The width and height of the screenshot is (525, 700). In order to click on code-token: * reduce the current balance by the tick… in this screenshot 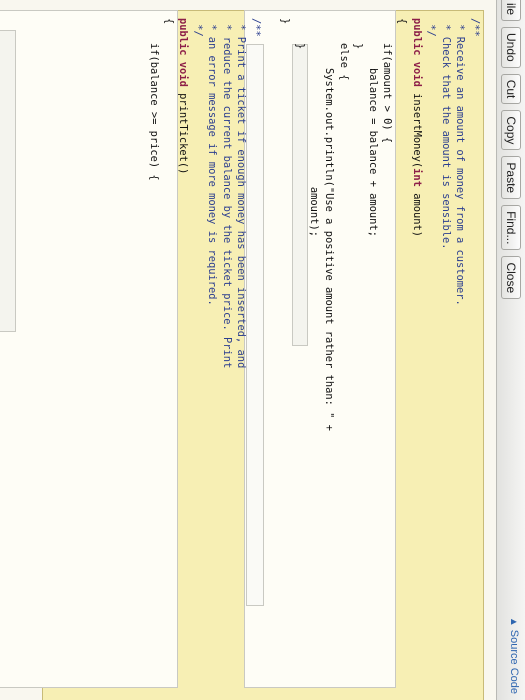, I will do `click(226, 193)`.